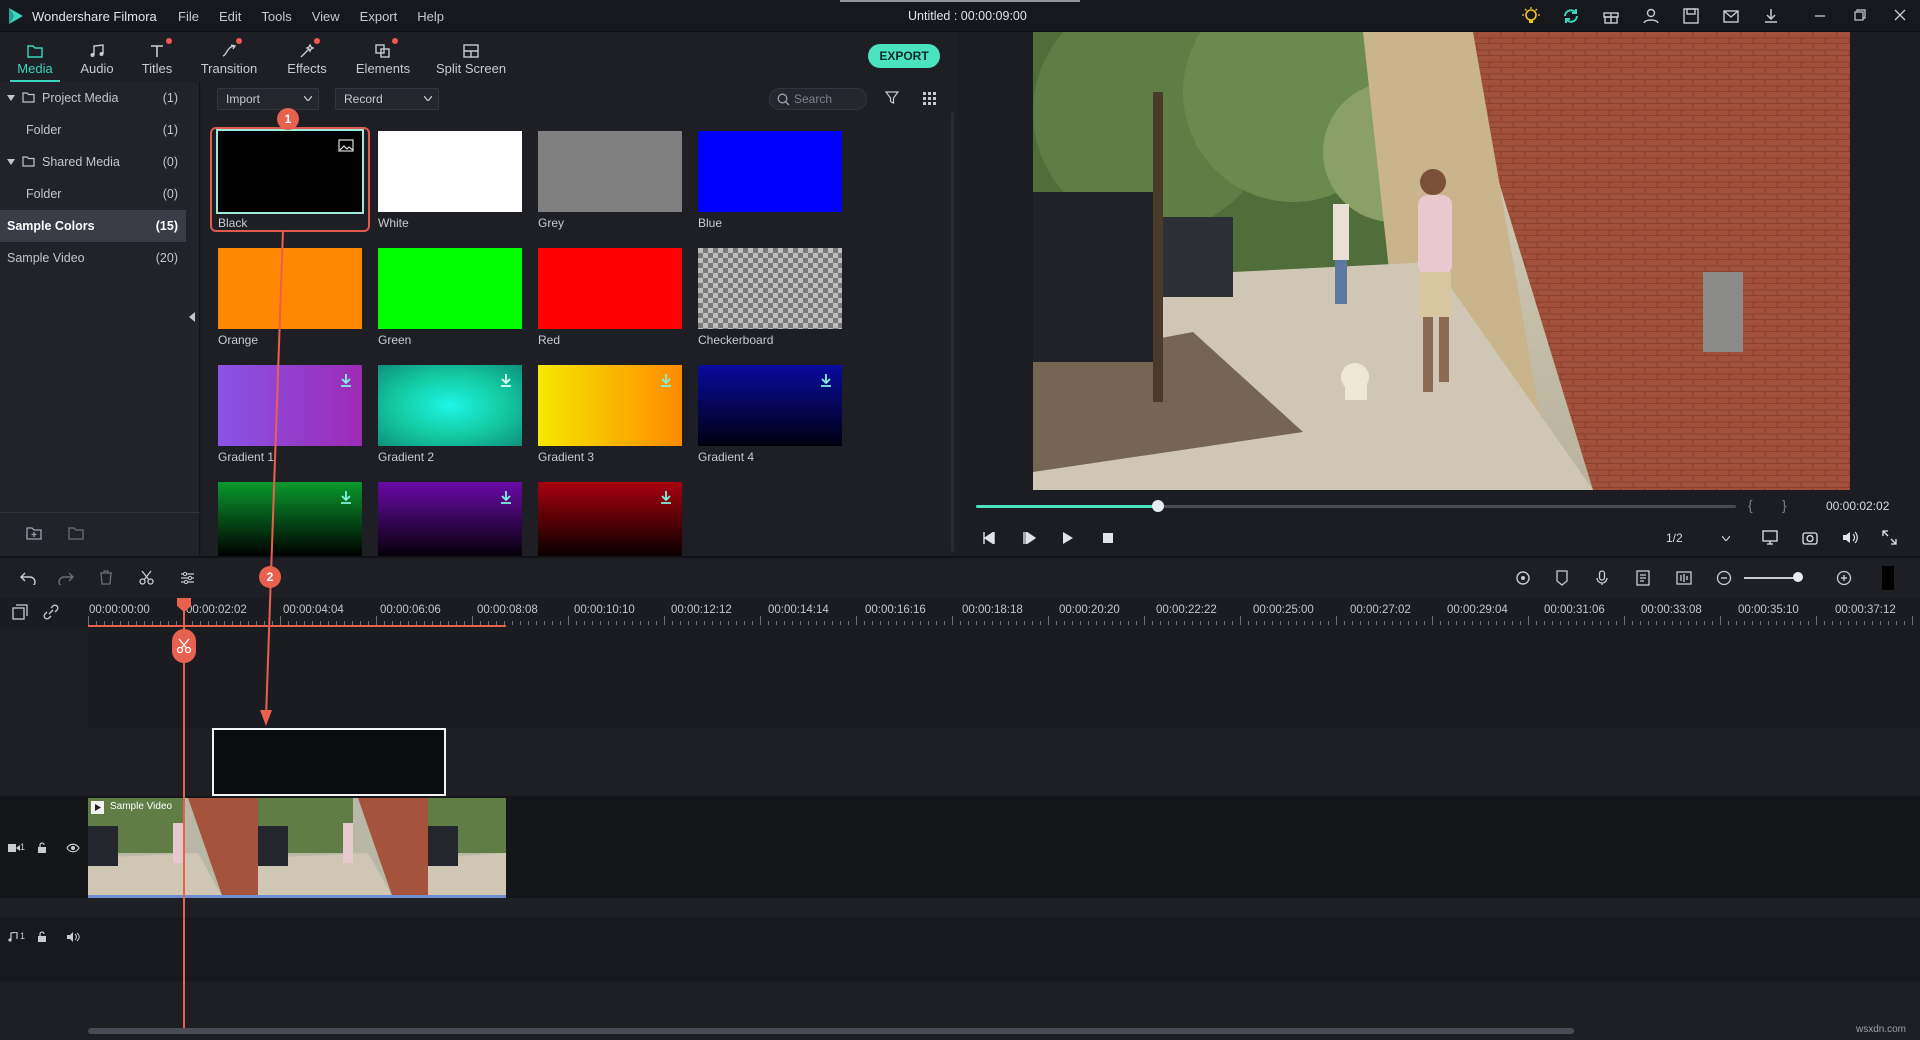 This screenshot has height=1040, width=1920. Describe the element at coordinates (1684, 578) in the screenshot. I see `voiceover-icon` at that location.